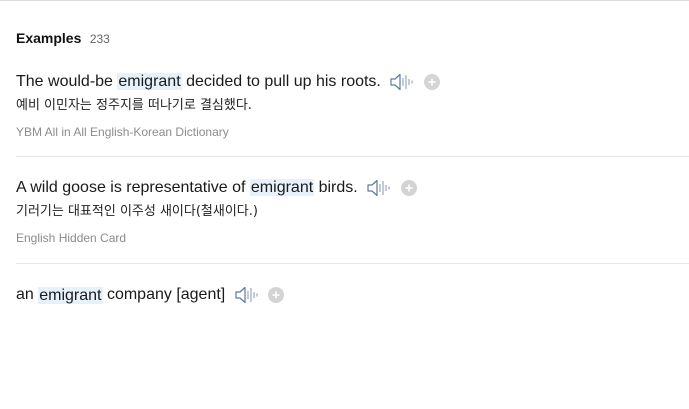 The height and width of the screenshot is (409, 689). Describe the element at coordinates (67, 82) in the screenshot. I see `sentence-text: The would-be` at that location.